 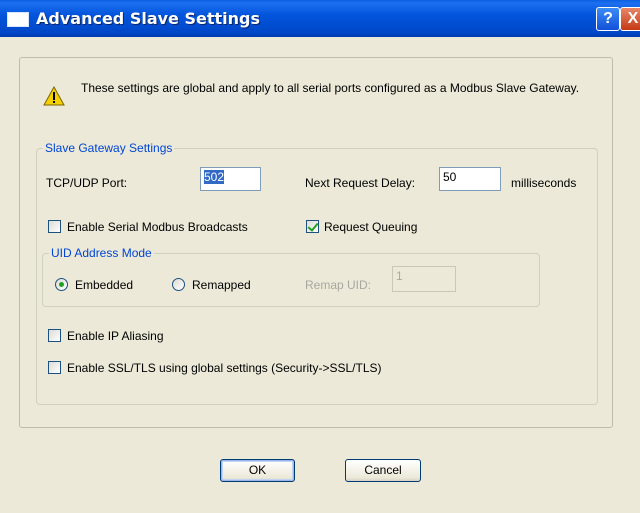 I want to click on next-request-delay-label: Next Request Delay:, so click(x=360, y=183).